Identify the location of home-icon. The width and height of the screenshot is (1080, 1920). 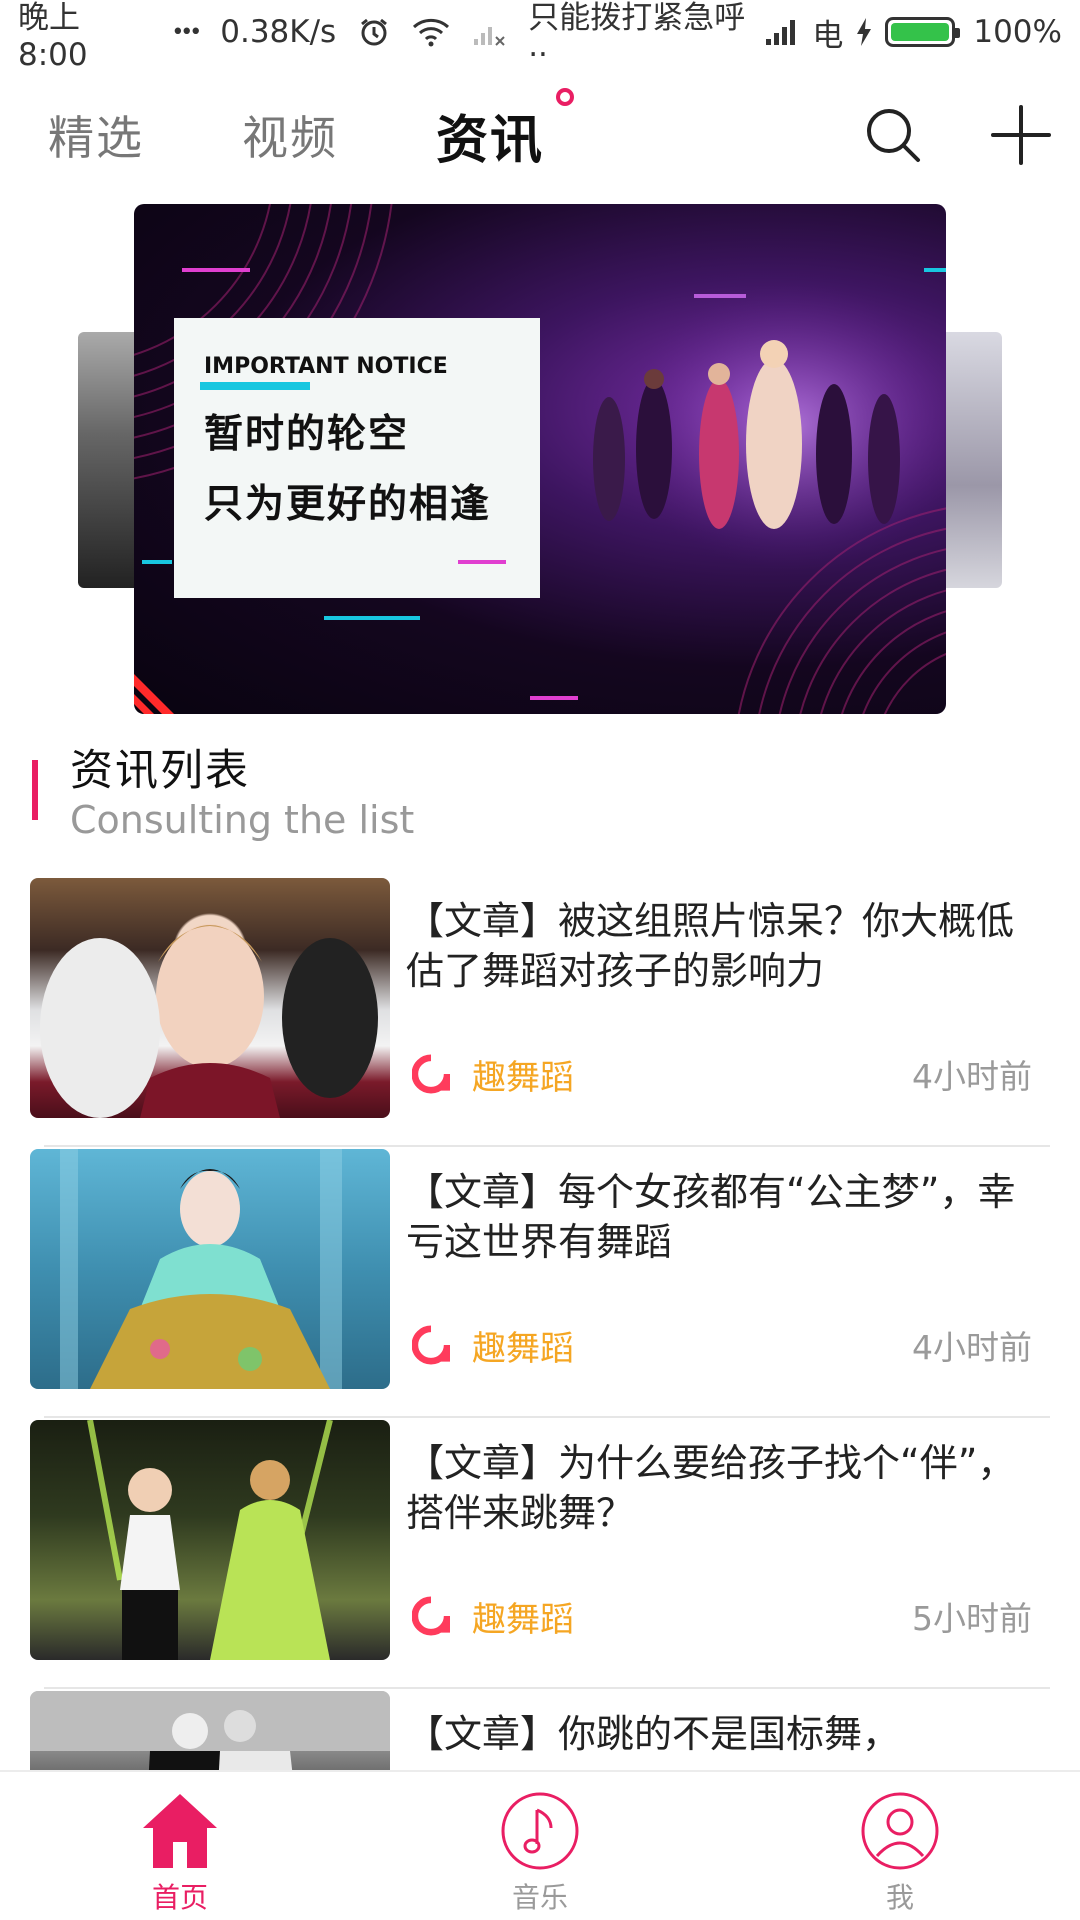
(180, 1831).